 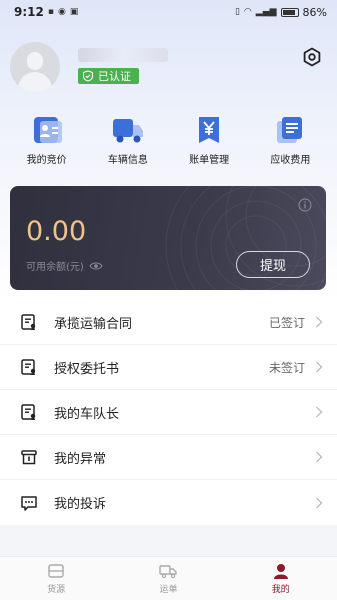 I want to click on bill-icon, so click(x=209, y=130).